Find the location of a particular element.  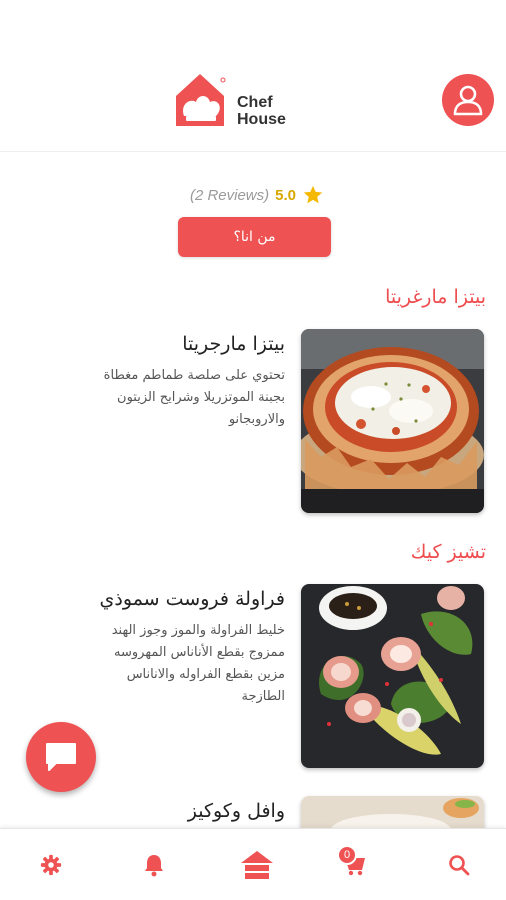

nav-home is located at coordinates (257, 865).